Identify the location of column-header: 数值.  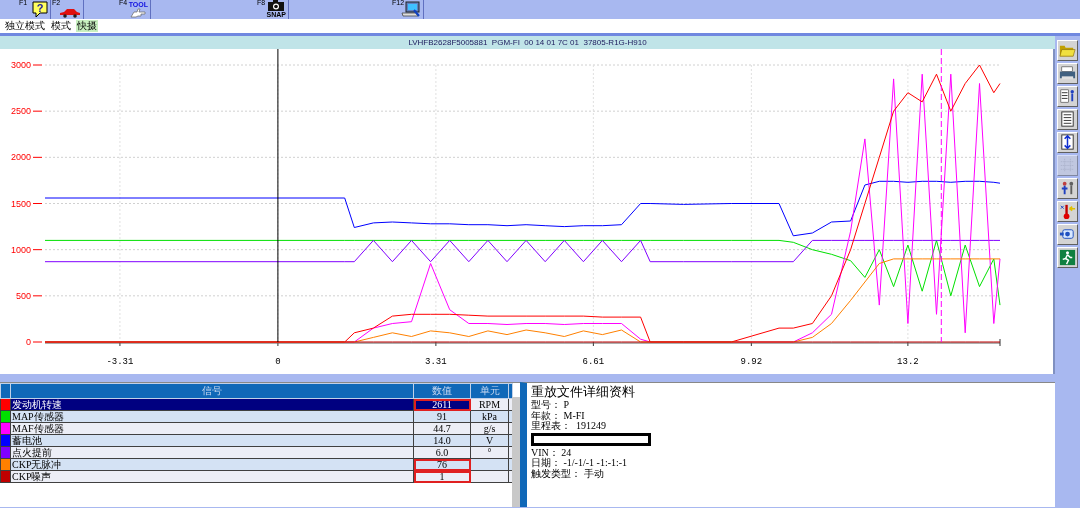
(442, 391).